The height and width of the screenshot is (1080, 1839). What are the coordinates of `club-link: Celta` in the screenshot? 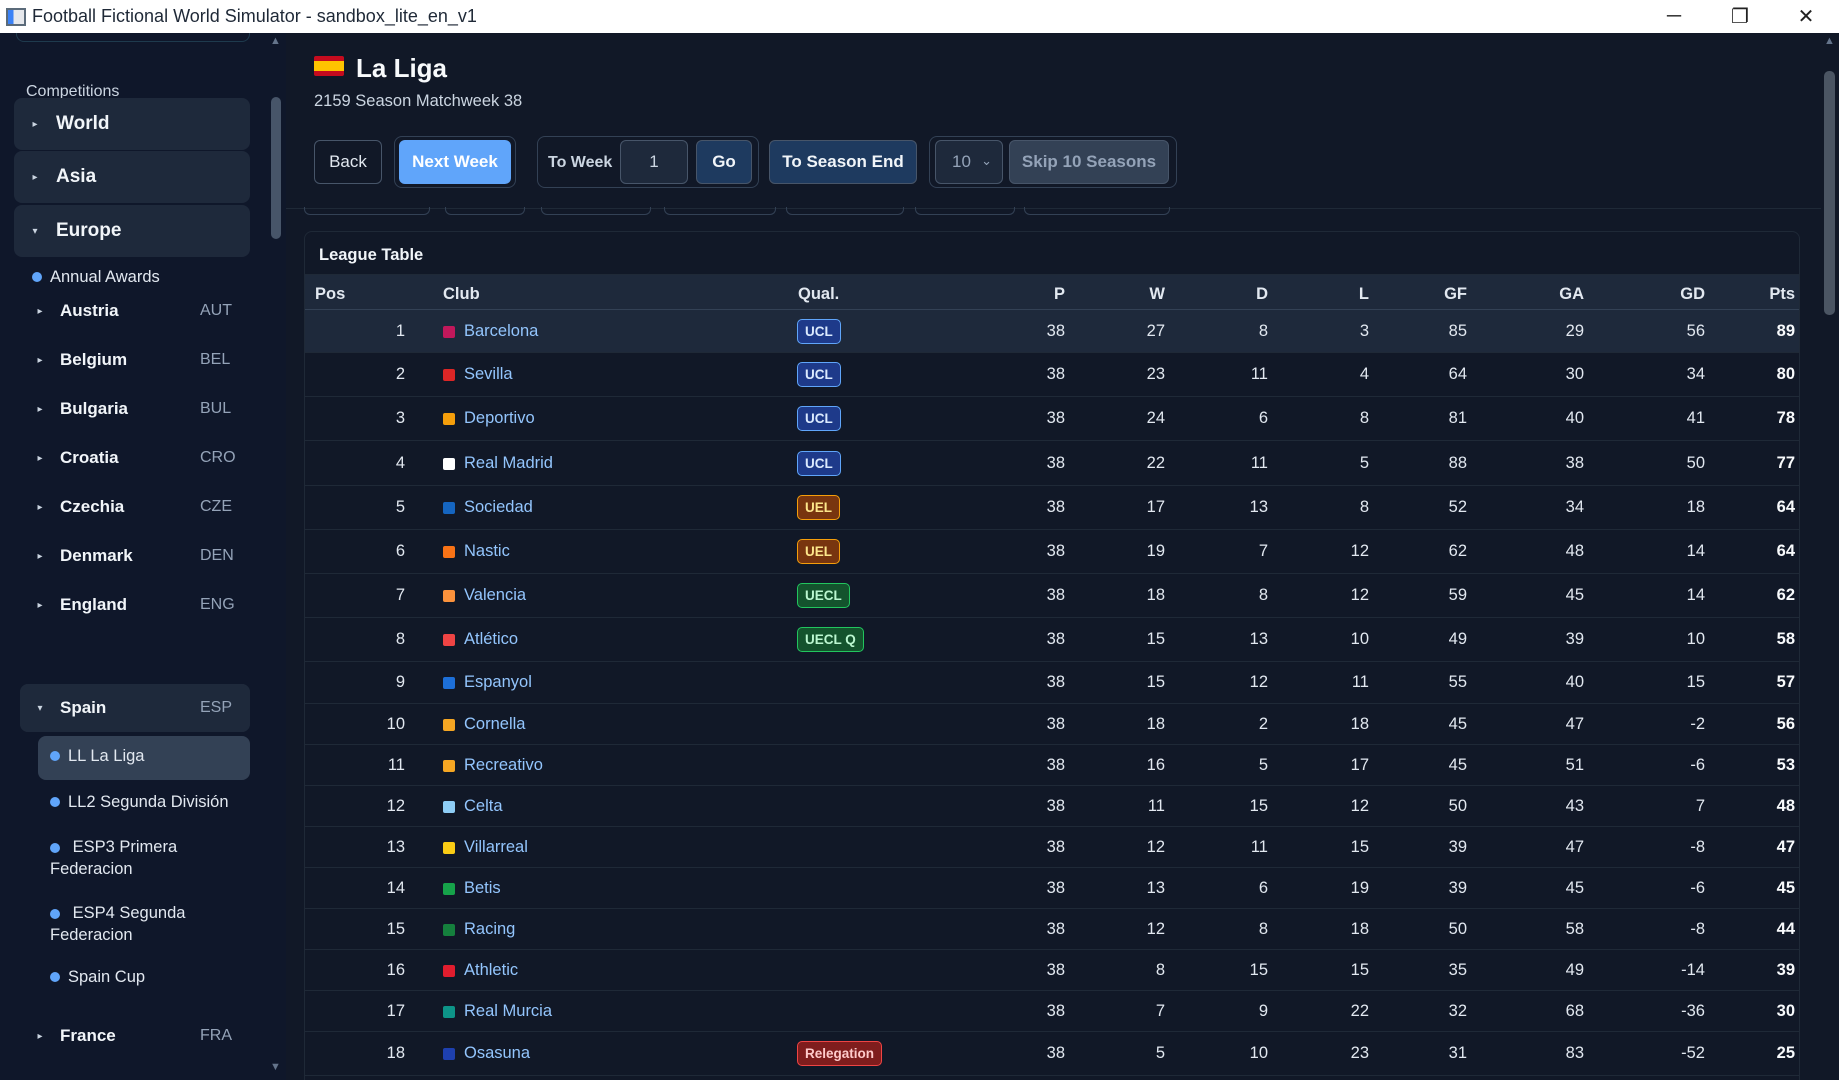 It's located at (473, 806).